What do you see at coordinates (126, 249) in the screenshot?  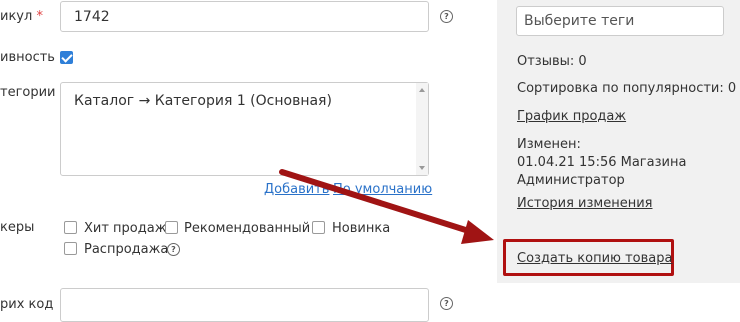 I see `sticker-label-sale: Распродажа` at bounding box center [126, 249].